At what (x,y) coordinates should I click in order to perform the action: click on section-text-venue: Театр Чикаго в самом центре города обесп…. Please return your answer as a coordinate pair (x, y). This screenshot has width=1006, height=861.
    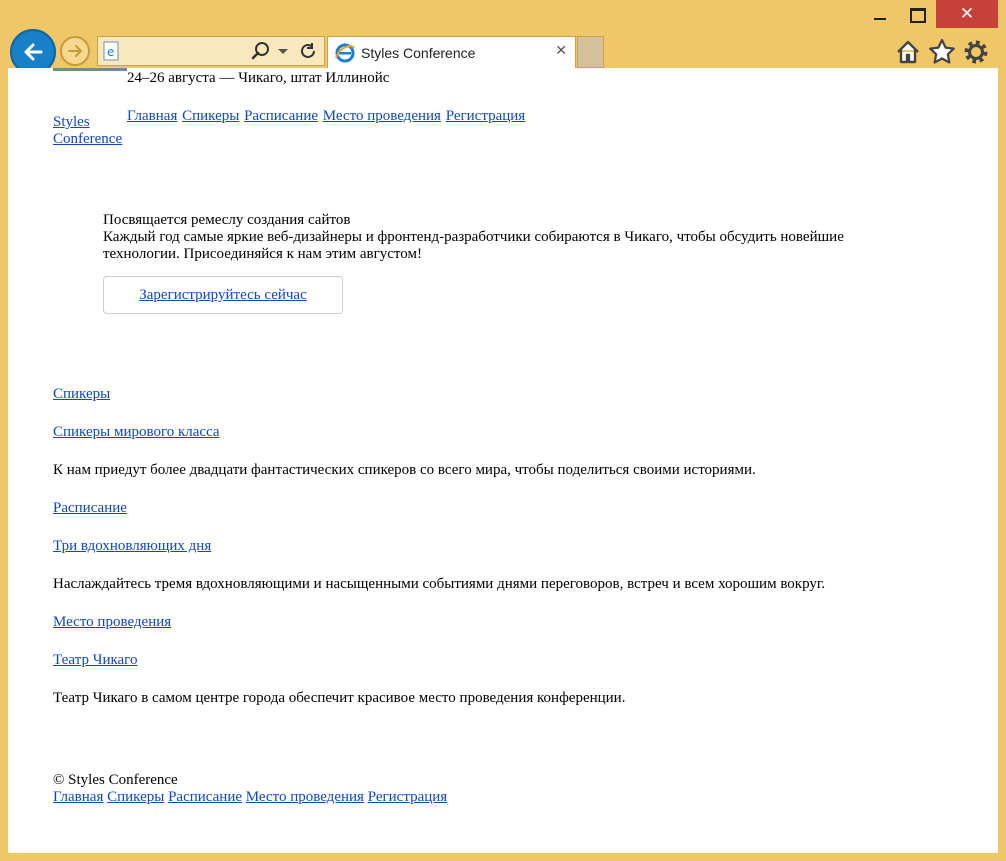
    Looking at the image, I should click on (339, 698).